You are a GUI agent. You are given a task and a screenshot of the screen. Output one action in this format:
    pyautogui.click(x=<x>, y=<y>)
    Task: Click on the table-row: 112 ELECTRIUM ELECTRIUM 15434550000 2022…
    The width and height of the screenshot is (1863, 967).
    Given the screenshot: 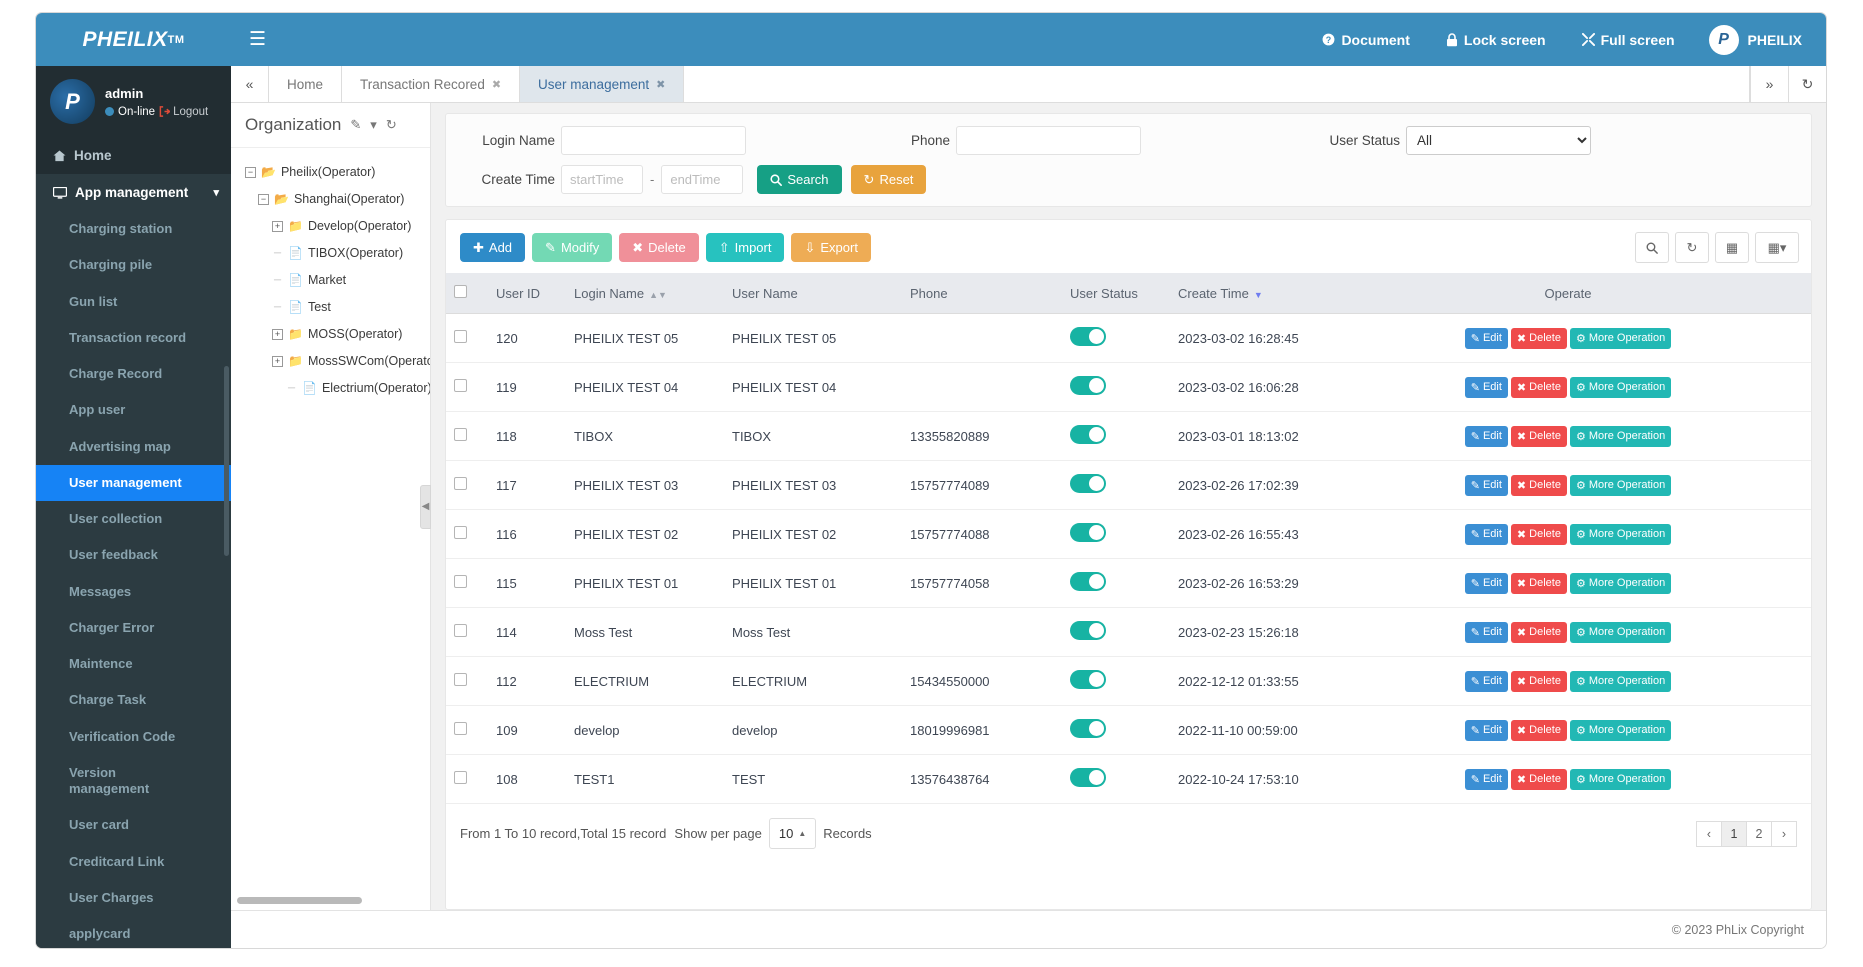 What is the action you would take?
    pyautogui.click(x=1128, y=681)
    